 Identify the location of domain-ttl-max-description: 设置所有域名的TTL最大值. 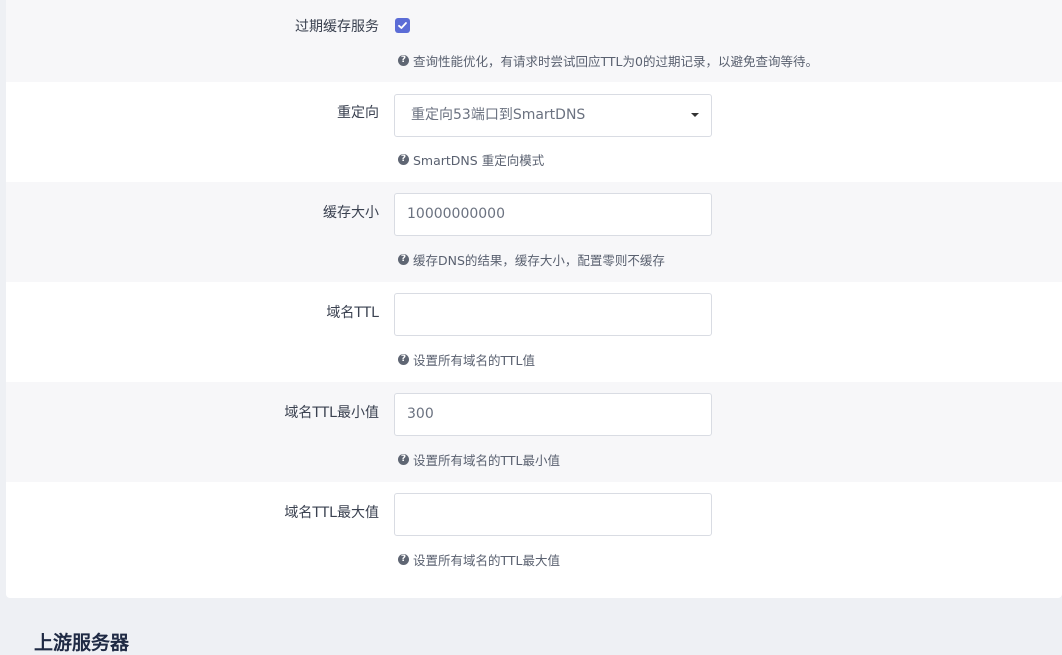
(487, 560).